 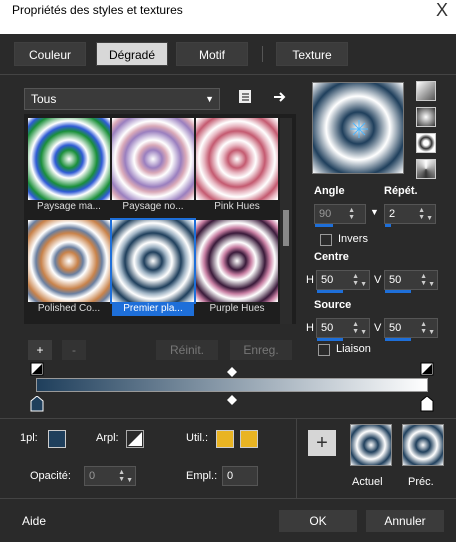 What do you see at coordinates (426, 117) in the screenshot?
I see `rectangular-gradient-style-icon` at bounding box center [426, 117].